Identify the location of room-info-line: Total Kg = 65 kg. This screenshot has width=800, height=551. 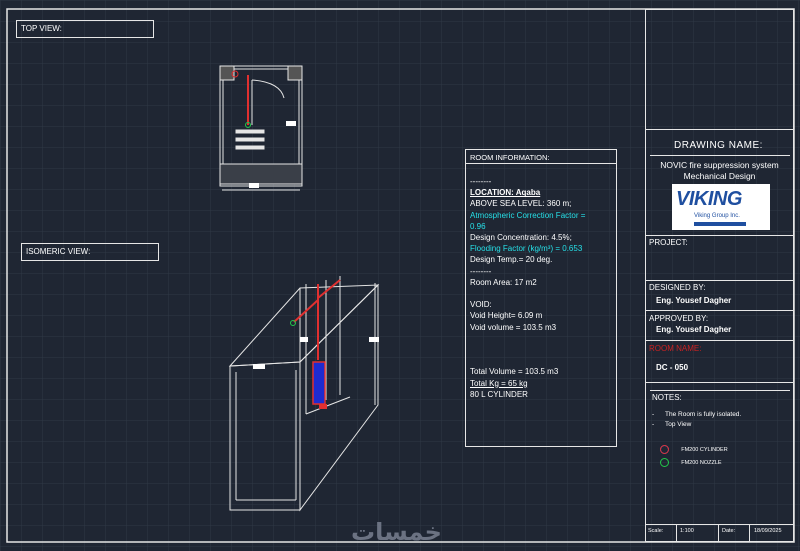
(499, 383).